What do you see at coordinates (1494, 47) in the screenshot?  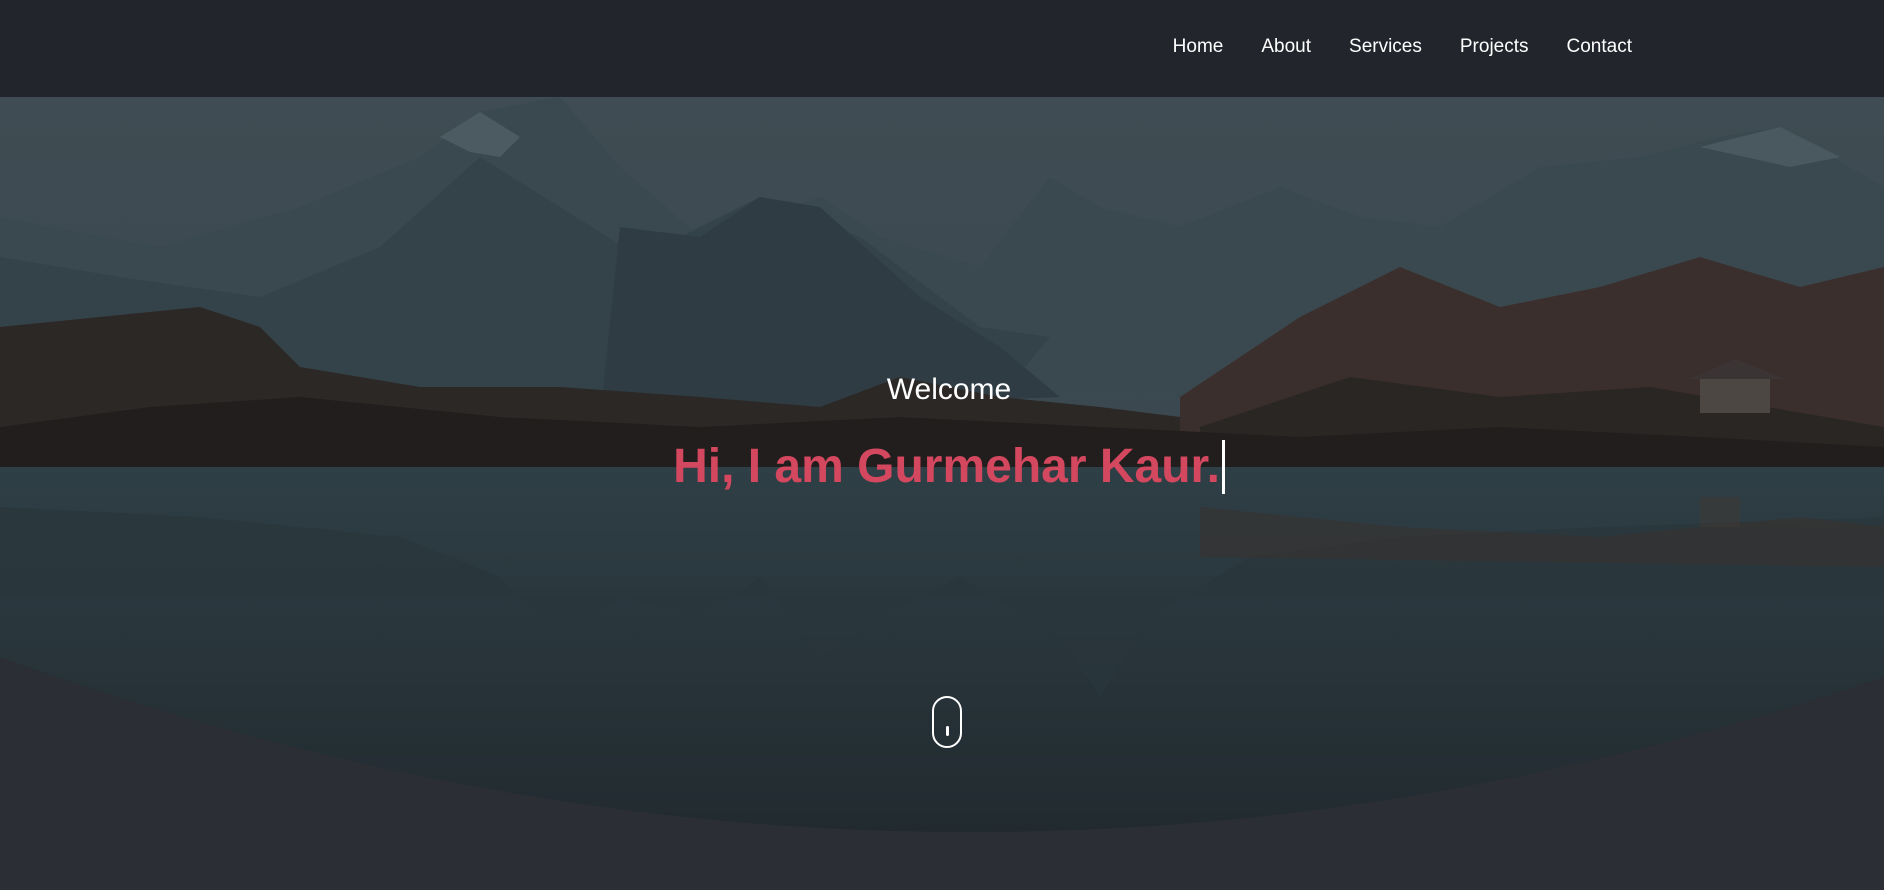 I see `nav-link-projects: Projects` at bounding box center [1494, 47].